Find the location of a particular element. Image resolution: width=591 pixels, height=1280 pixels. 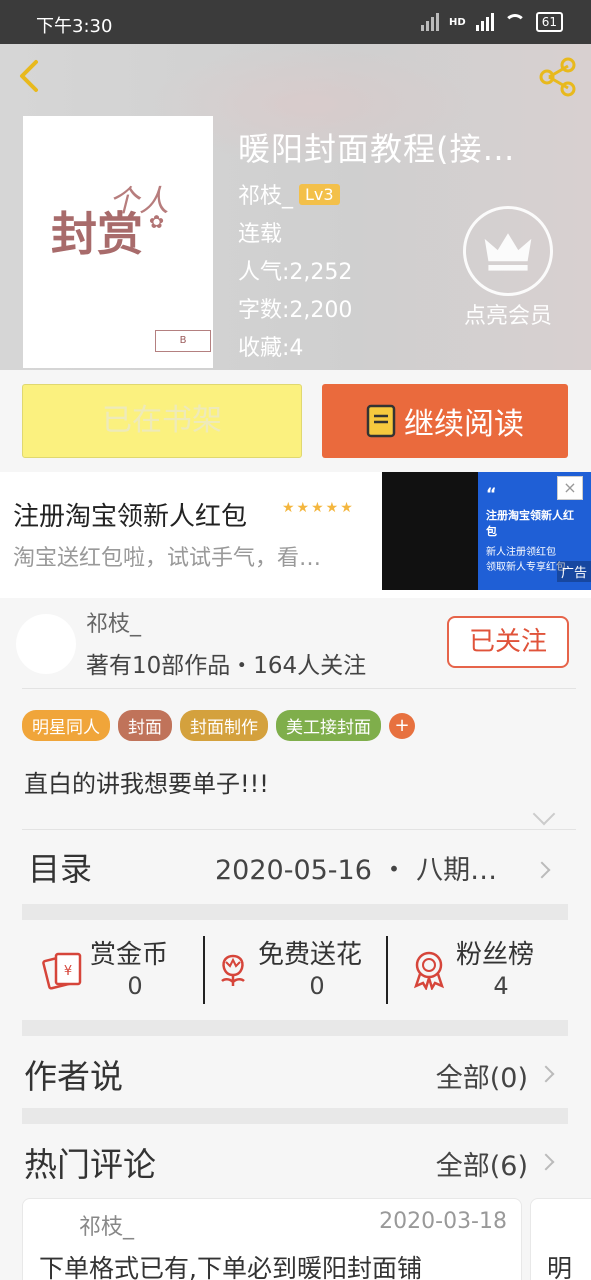

cover-text-2: 封赏 is located at coordinates (97, 234).